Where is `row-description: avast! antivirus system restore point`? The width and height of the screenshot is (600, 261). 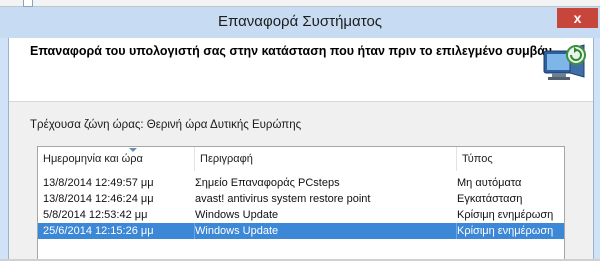 row-description: avast! antivirus system restore point is located at coordinates (283, 199).